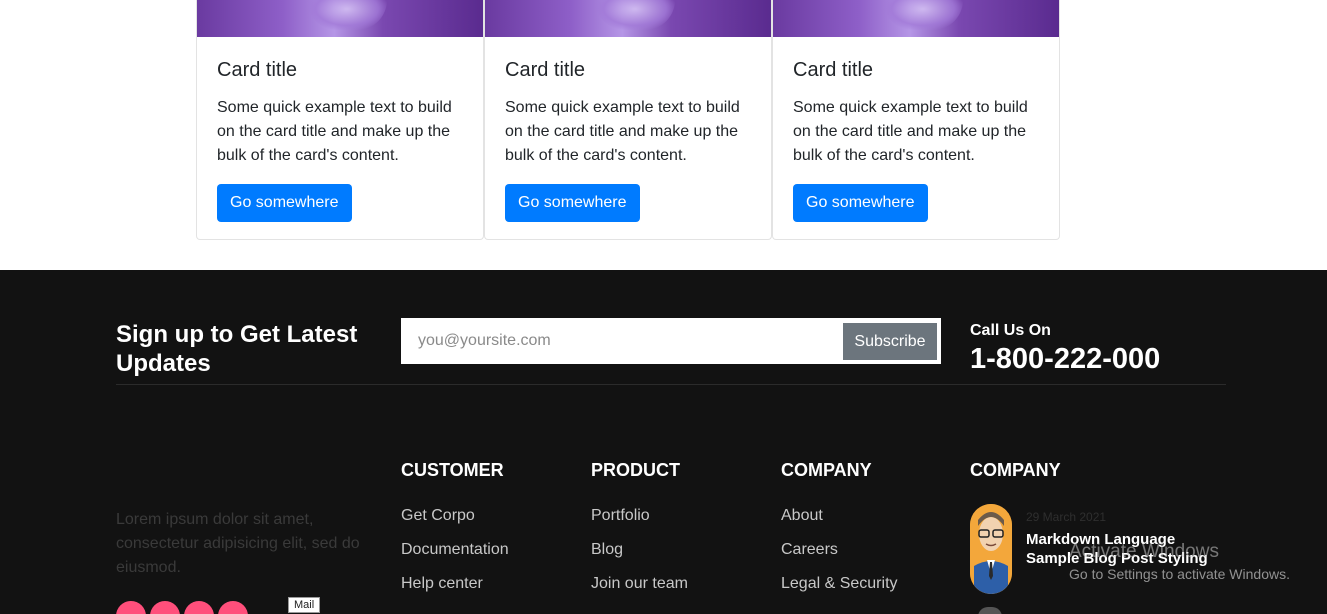 The width and height of the screenshot is (1327, 614). I want to click on mail-tooltip: Mail, so click(304, 605).